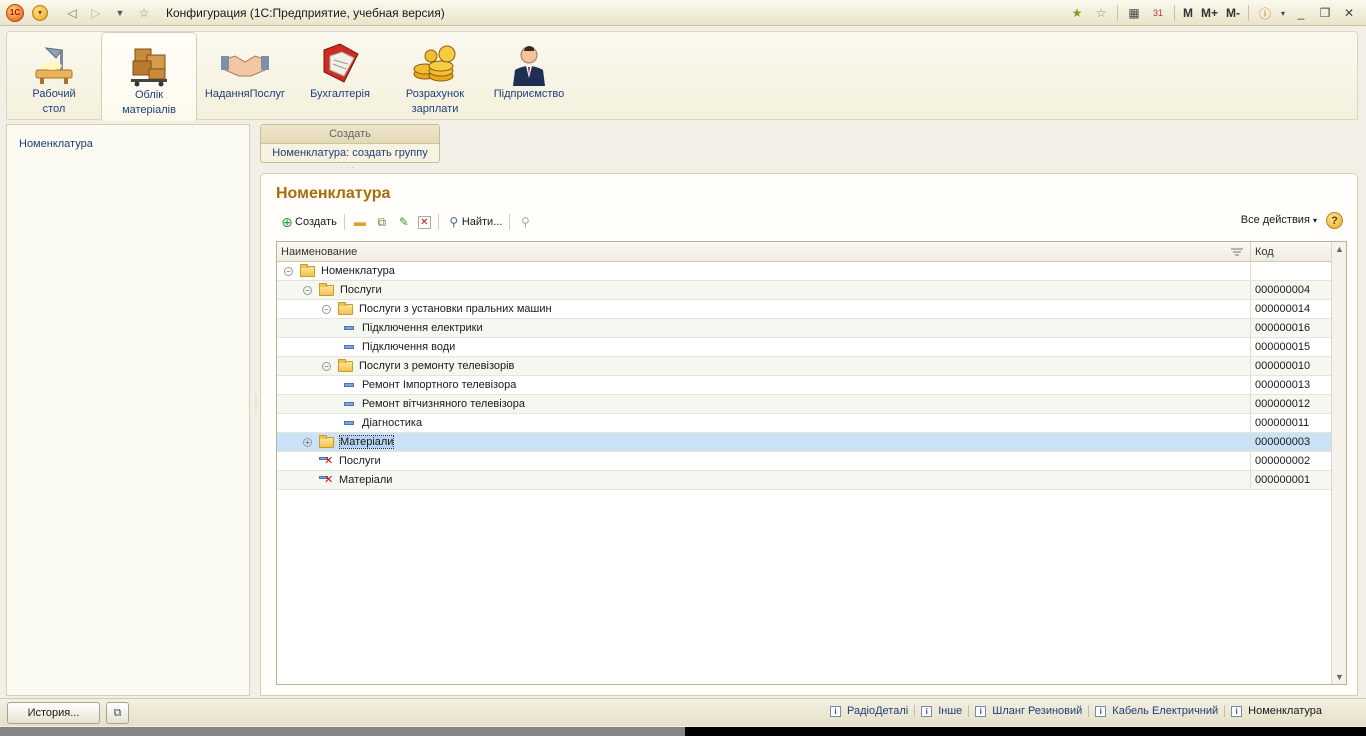 The width and height of the screenshot is (1366, 736). I want to click on table-row: + Матеріали 000000003, so click(804, 442).